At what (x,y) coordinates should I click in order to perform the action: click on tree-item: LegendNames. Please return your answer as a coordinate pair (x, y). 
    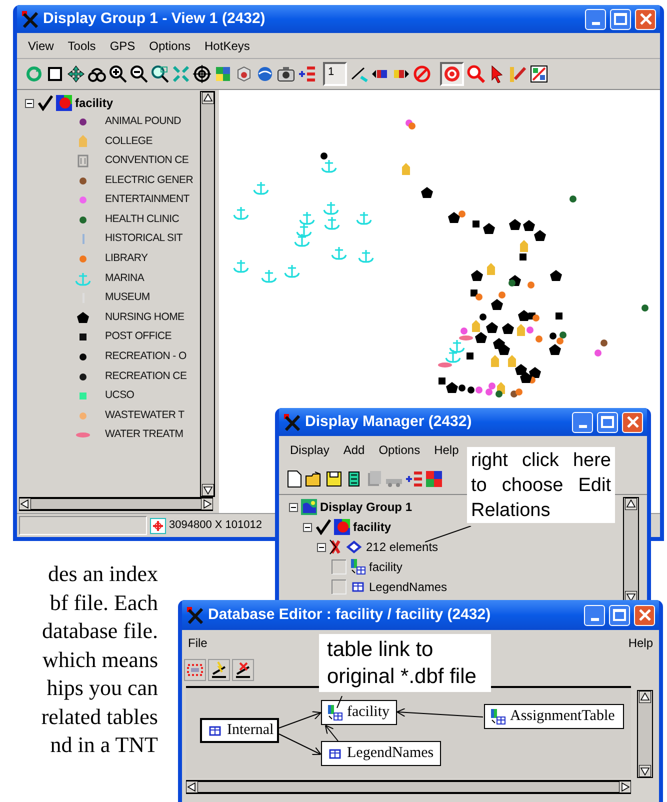
    Looking at the image, I should click on (408, 587).